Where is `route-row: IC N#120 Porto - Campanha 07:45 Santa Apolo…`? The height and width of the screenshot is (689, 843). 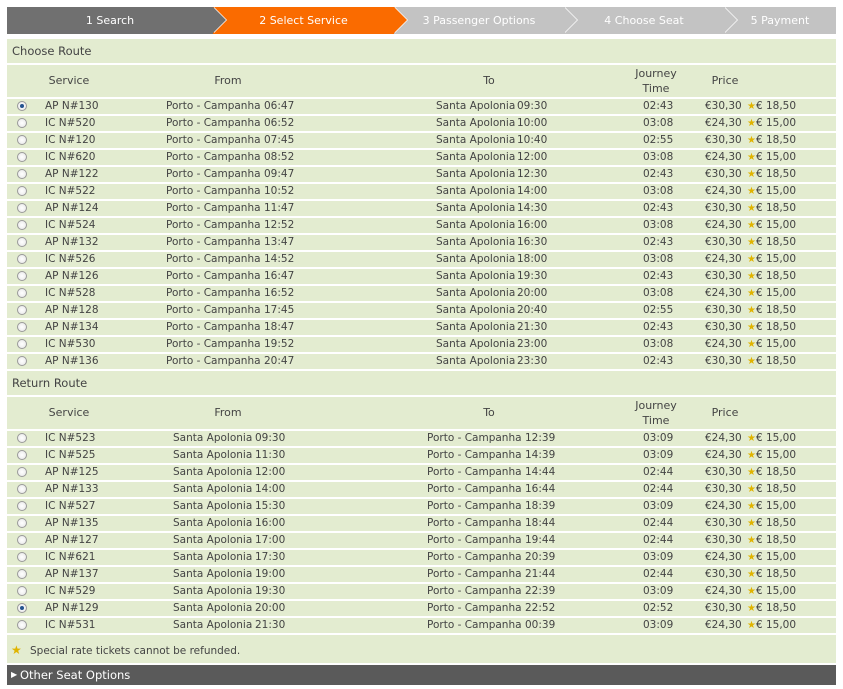 route-row: IC N#120 Porto - Campanha 07:45 Santa Apolo… is located at coordinates (421, 141).